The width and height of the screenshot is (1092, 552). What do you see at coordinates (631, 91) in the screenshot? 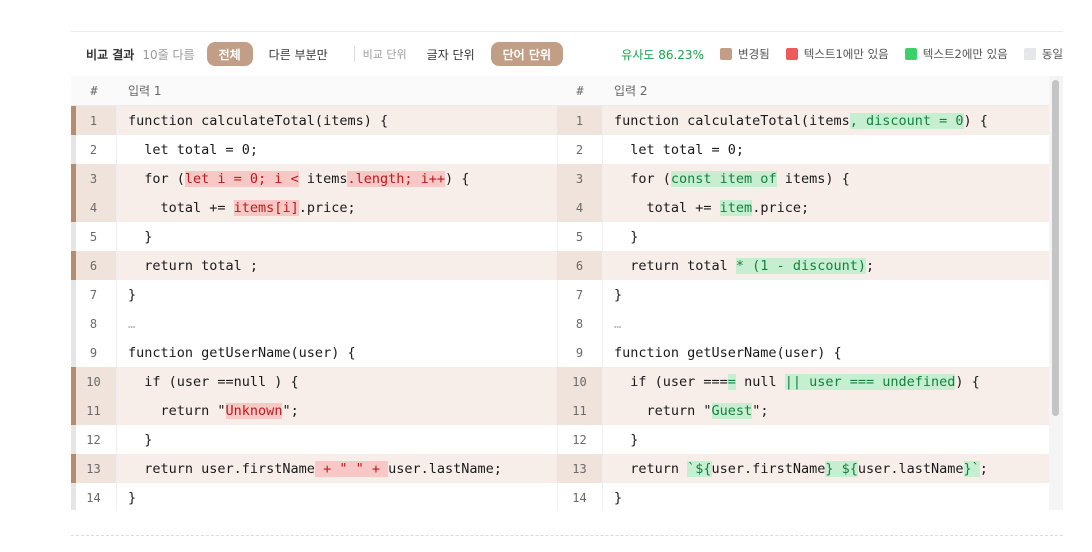
I see `right-input-label: 입력 2` at bounding box center [631, 91].